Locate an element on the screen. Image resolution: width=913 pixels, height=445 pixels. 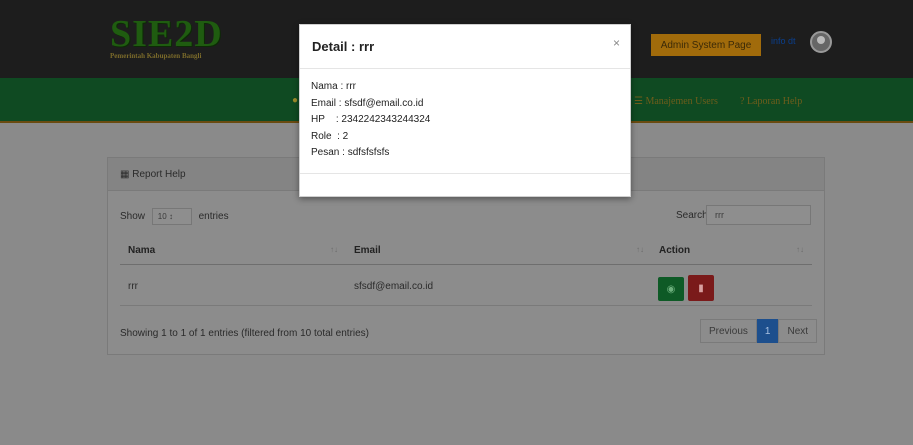
column-header-nama: Nama is located at coordinates (141, 250).